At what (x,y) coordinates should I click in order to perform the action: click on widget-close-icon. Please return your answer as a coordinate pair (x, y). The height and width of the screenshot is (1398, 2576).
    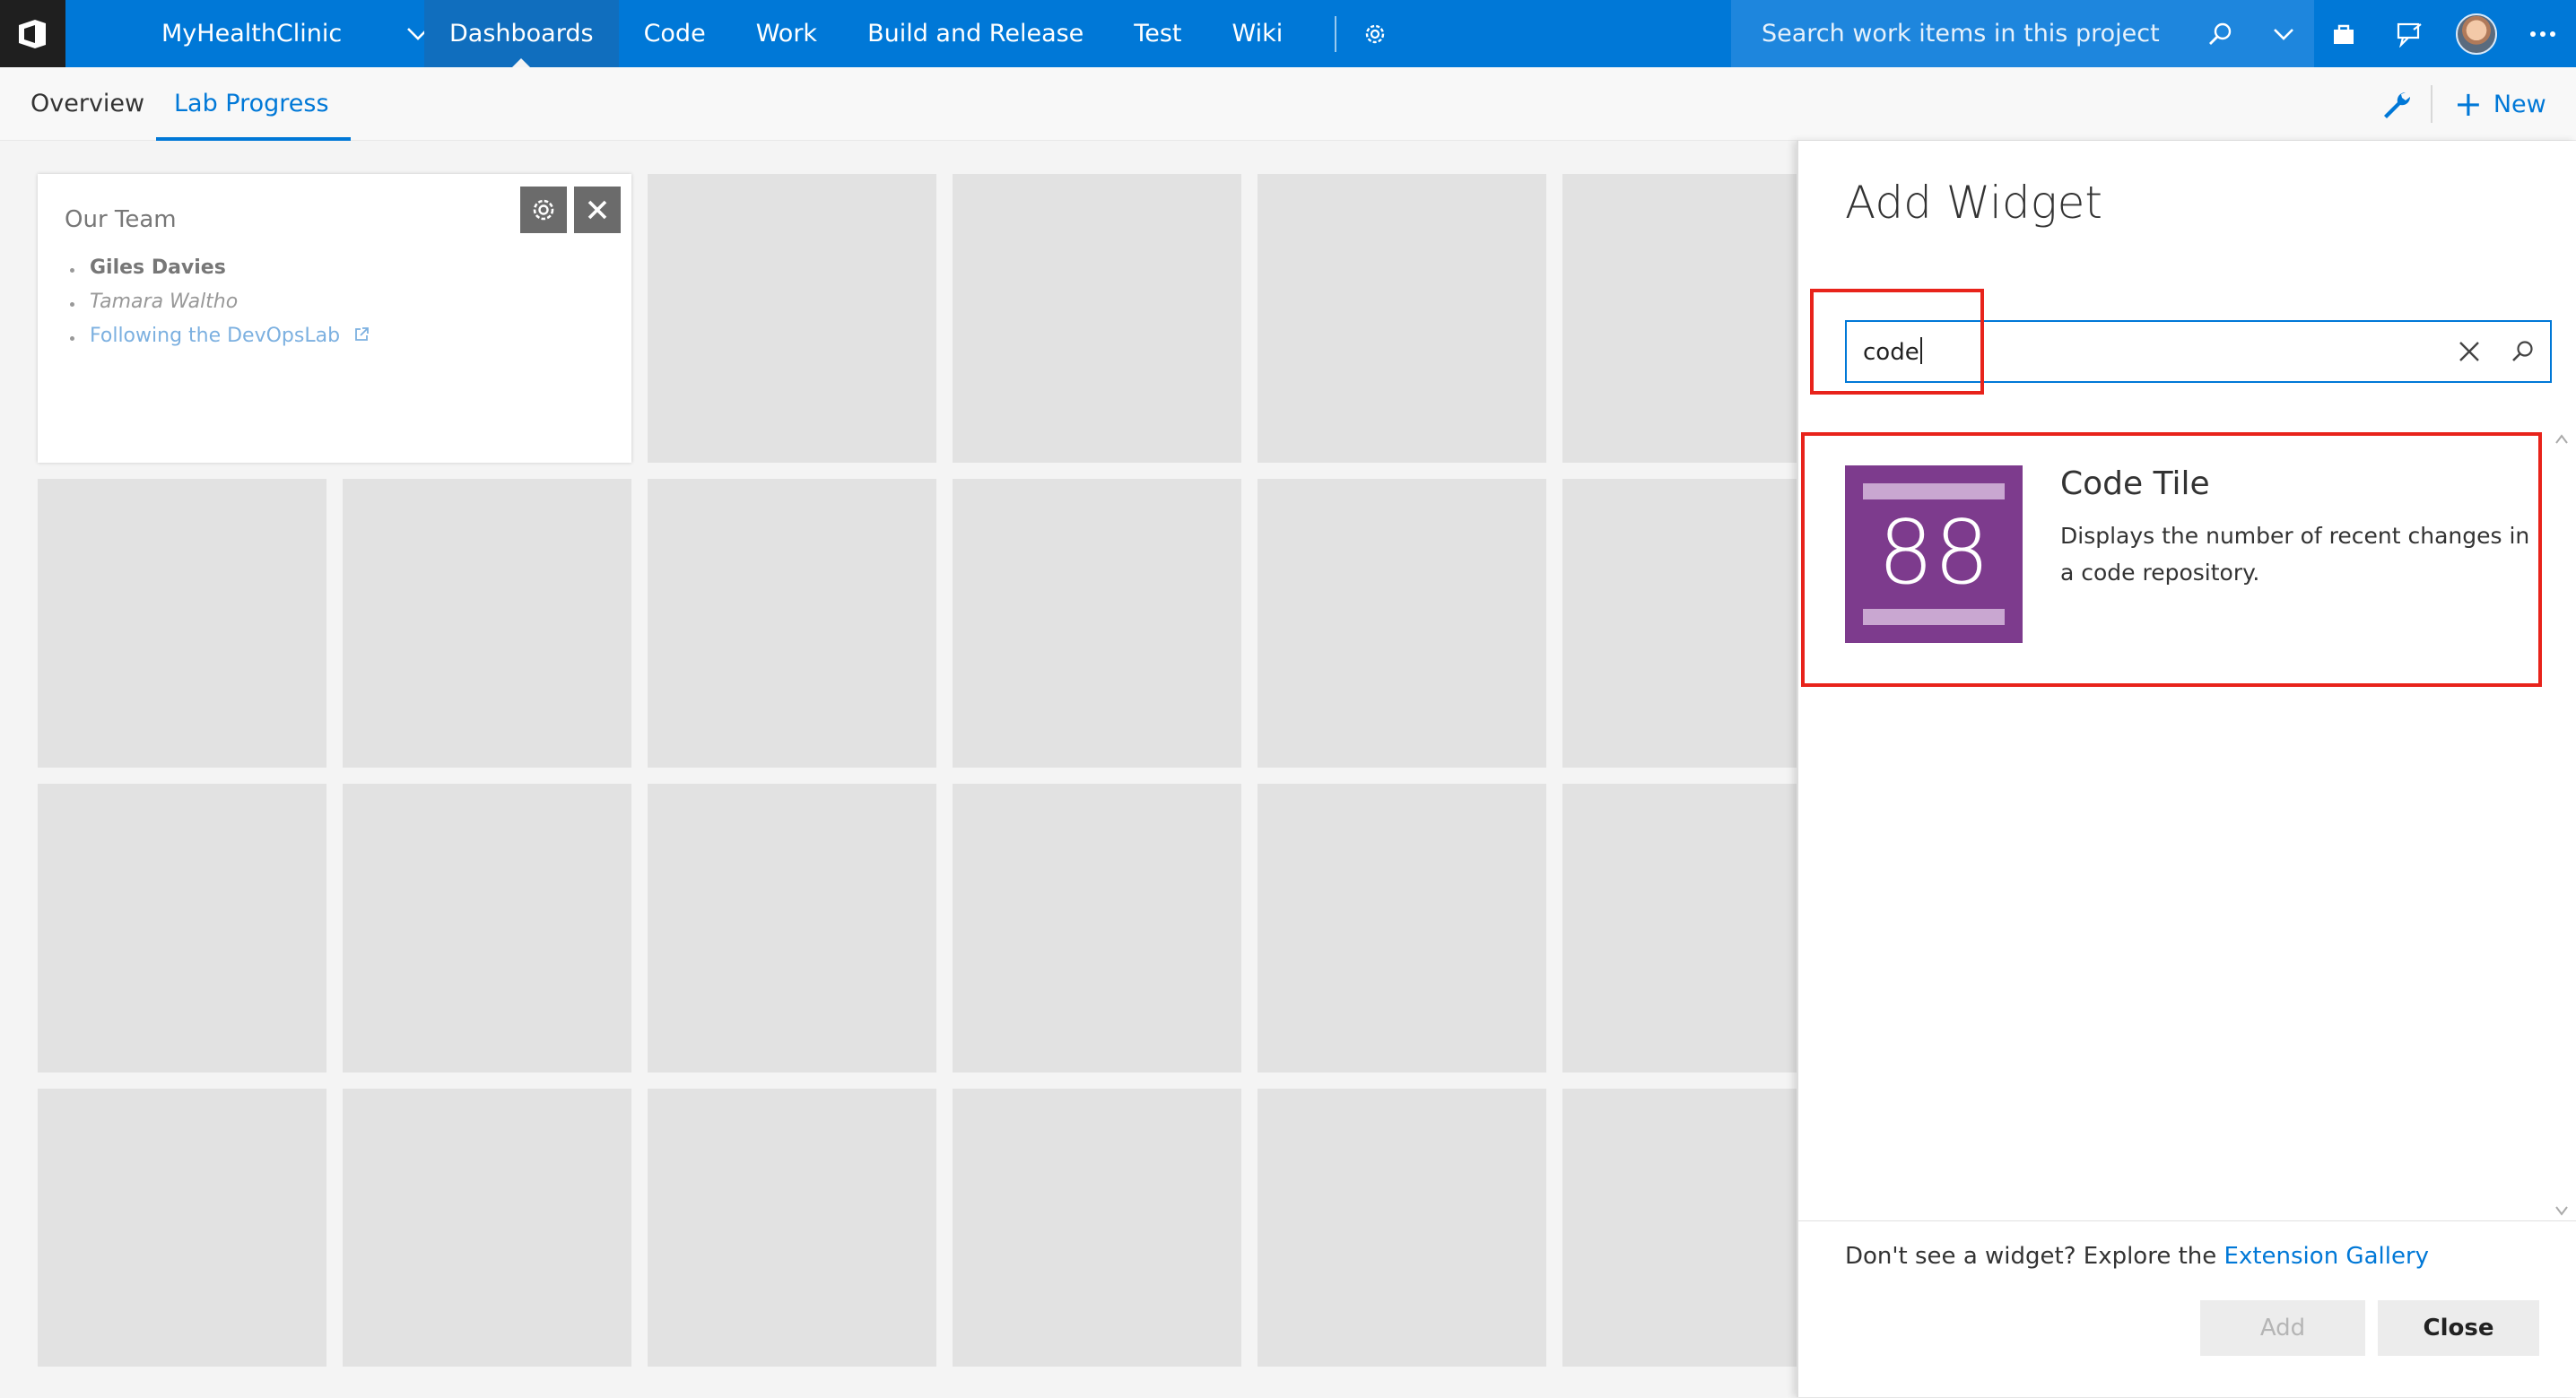
    Looking at the image, I should click on (597, 210).